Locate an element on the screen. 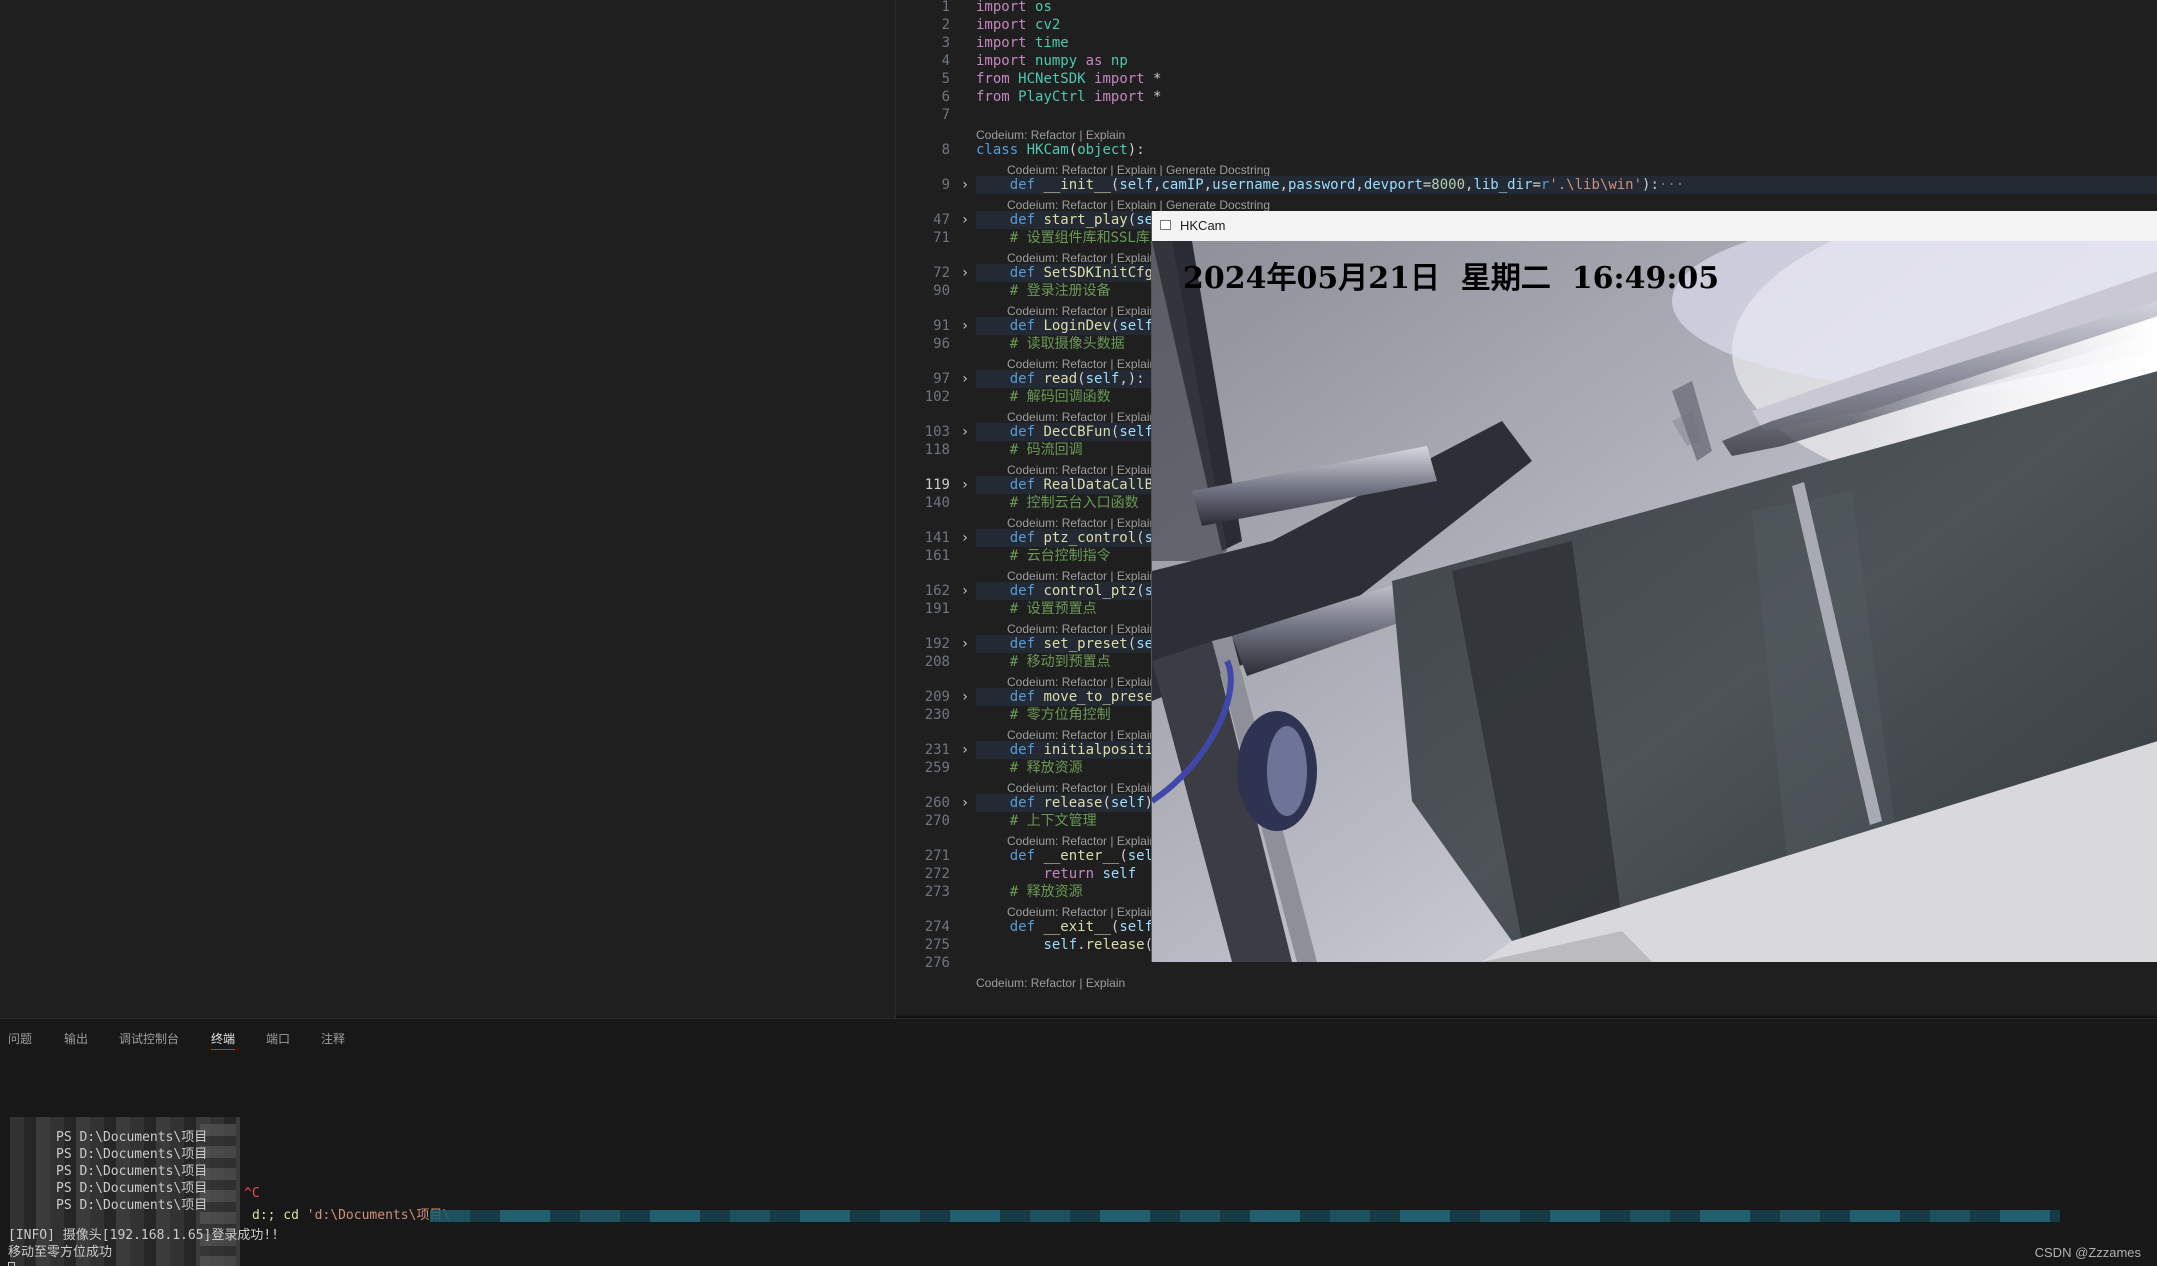  line-number: 91 is located at coordinates (941, 326).